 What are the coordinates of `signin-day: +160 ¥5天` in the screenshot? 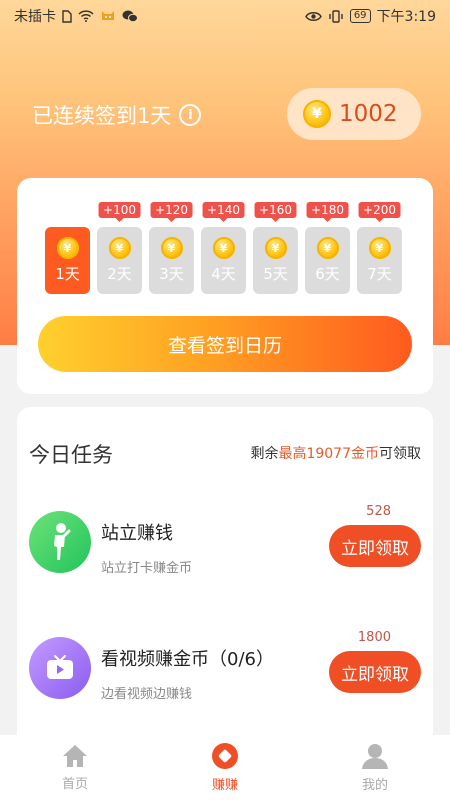 It's located at (275, 248).